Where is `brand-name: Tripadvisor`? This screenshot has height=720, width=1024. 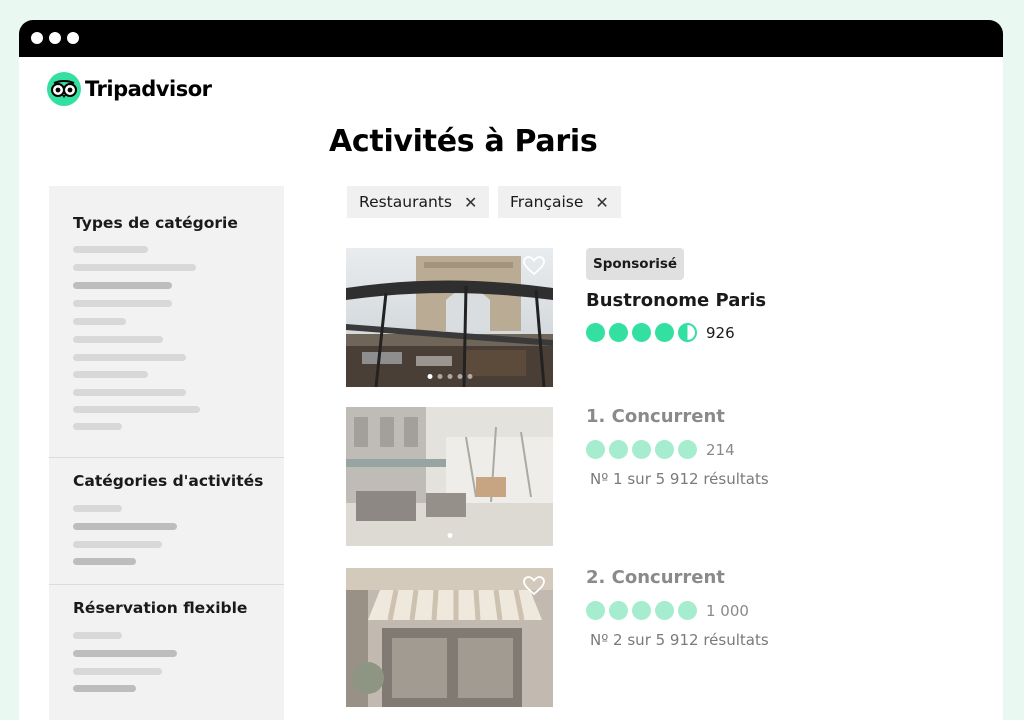
brand-name: Tripadvisor is located at coordinates (148, 89).